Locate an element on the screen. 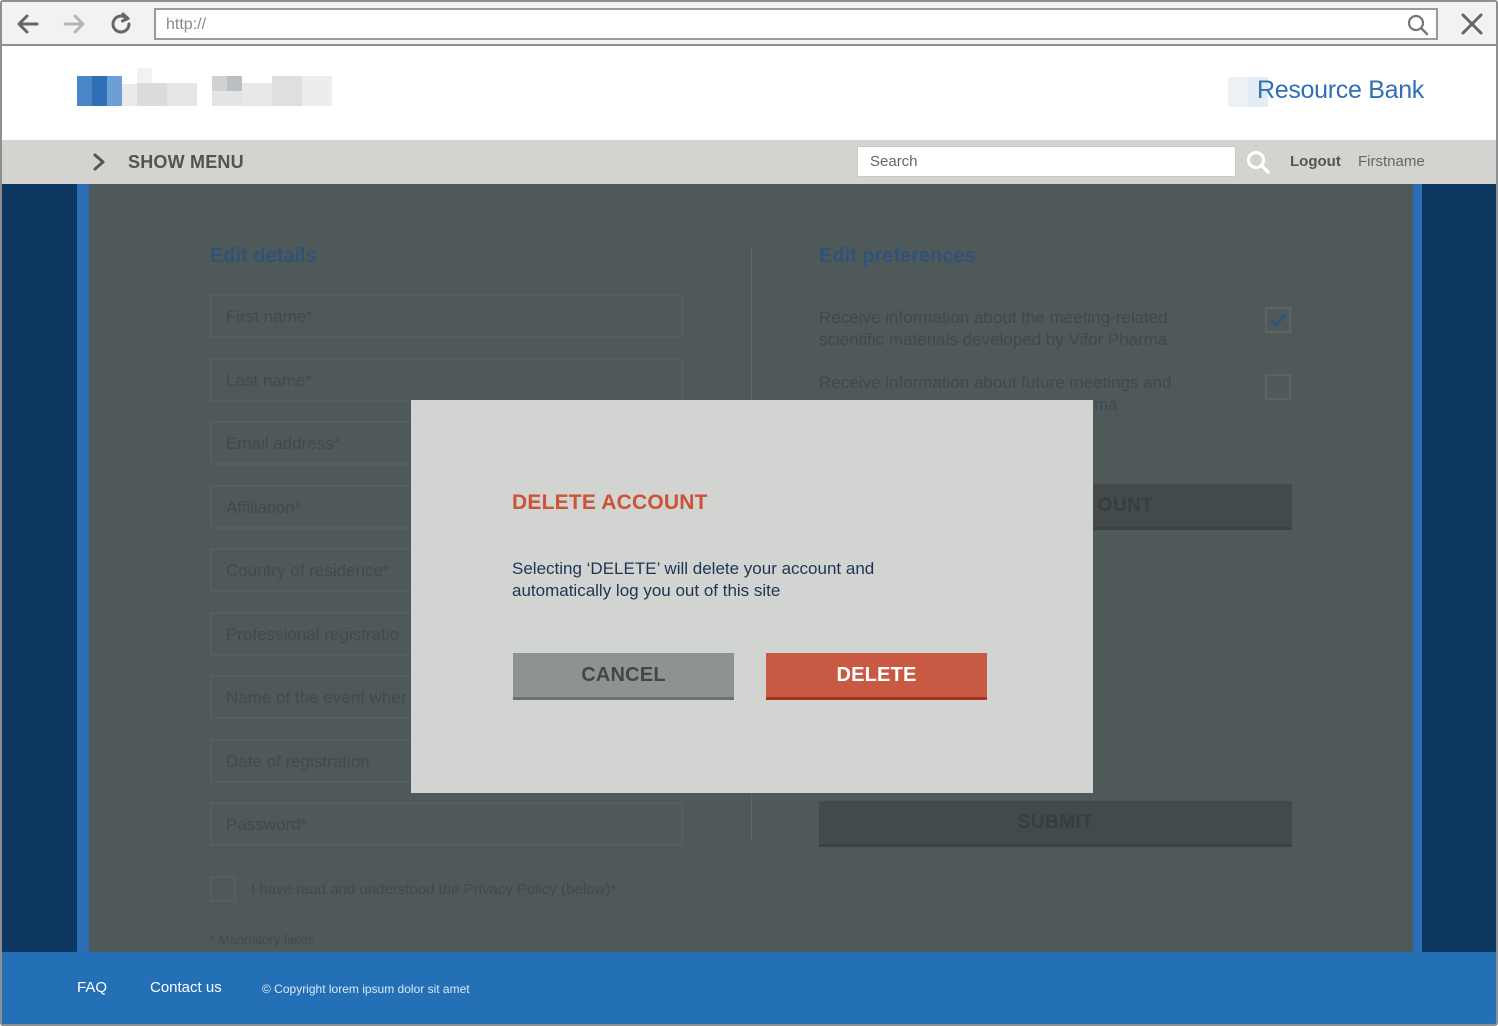 The image size is (1498, 1026). reload-icon is located at coordinates (121, 24).